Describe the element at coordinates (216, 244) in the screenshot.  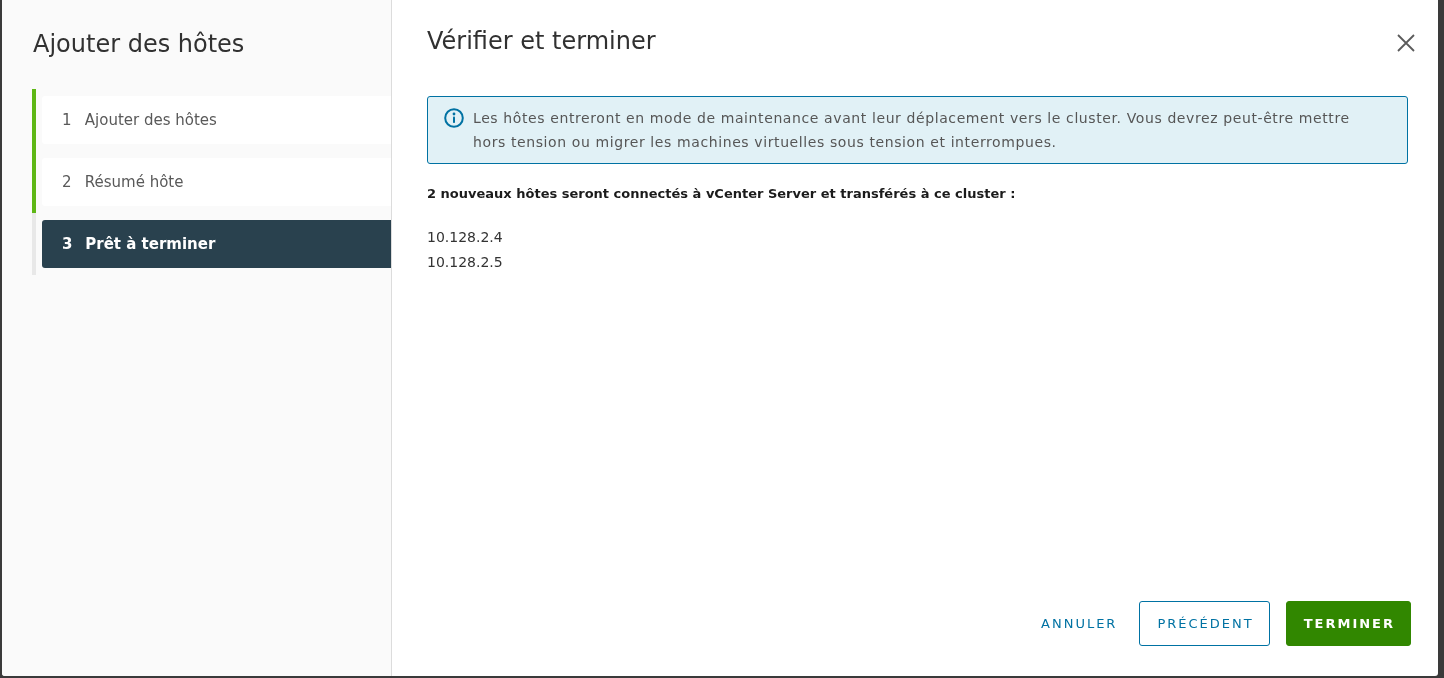
I see `wizard-step: 3 Prêt à terminer` at that location.